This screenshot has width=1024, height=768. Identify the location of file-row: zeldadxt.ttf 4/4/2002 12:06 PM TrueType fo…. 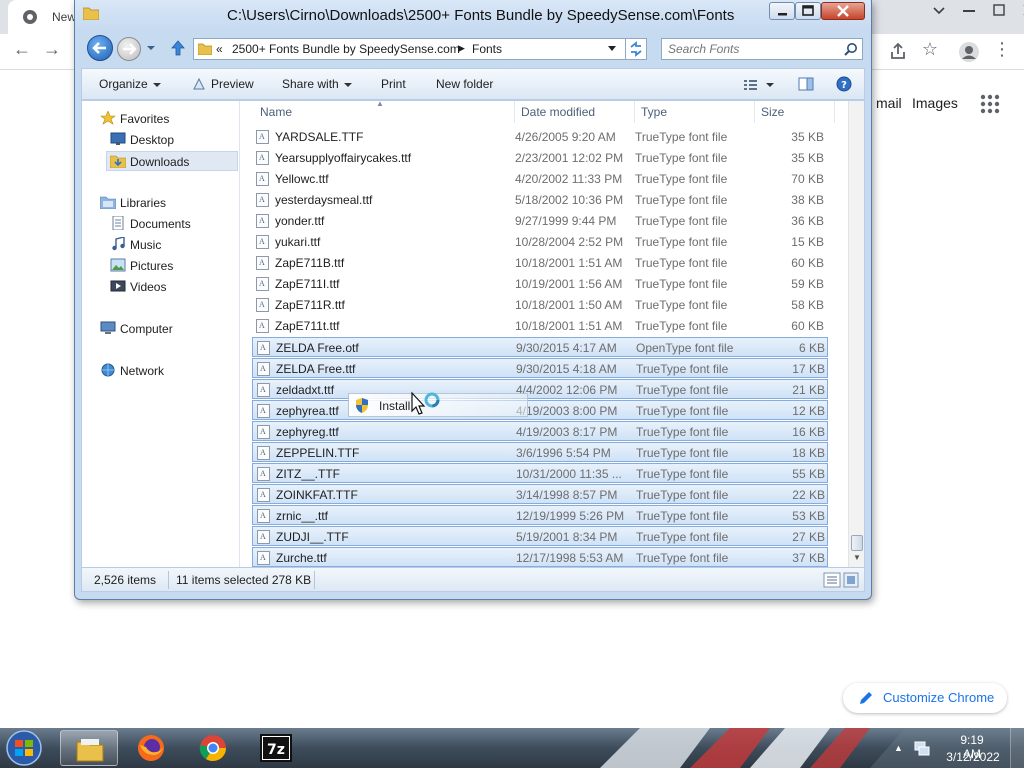
(540, 389).